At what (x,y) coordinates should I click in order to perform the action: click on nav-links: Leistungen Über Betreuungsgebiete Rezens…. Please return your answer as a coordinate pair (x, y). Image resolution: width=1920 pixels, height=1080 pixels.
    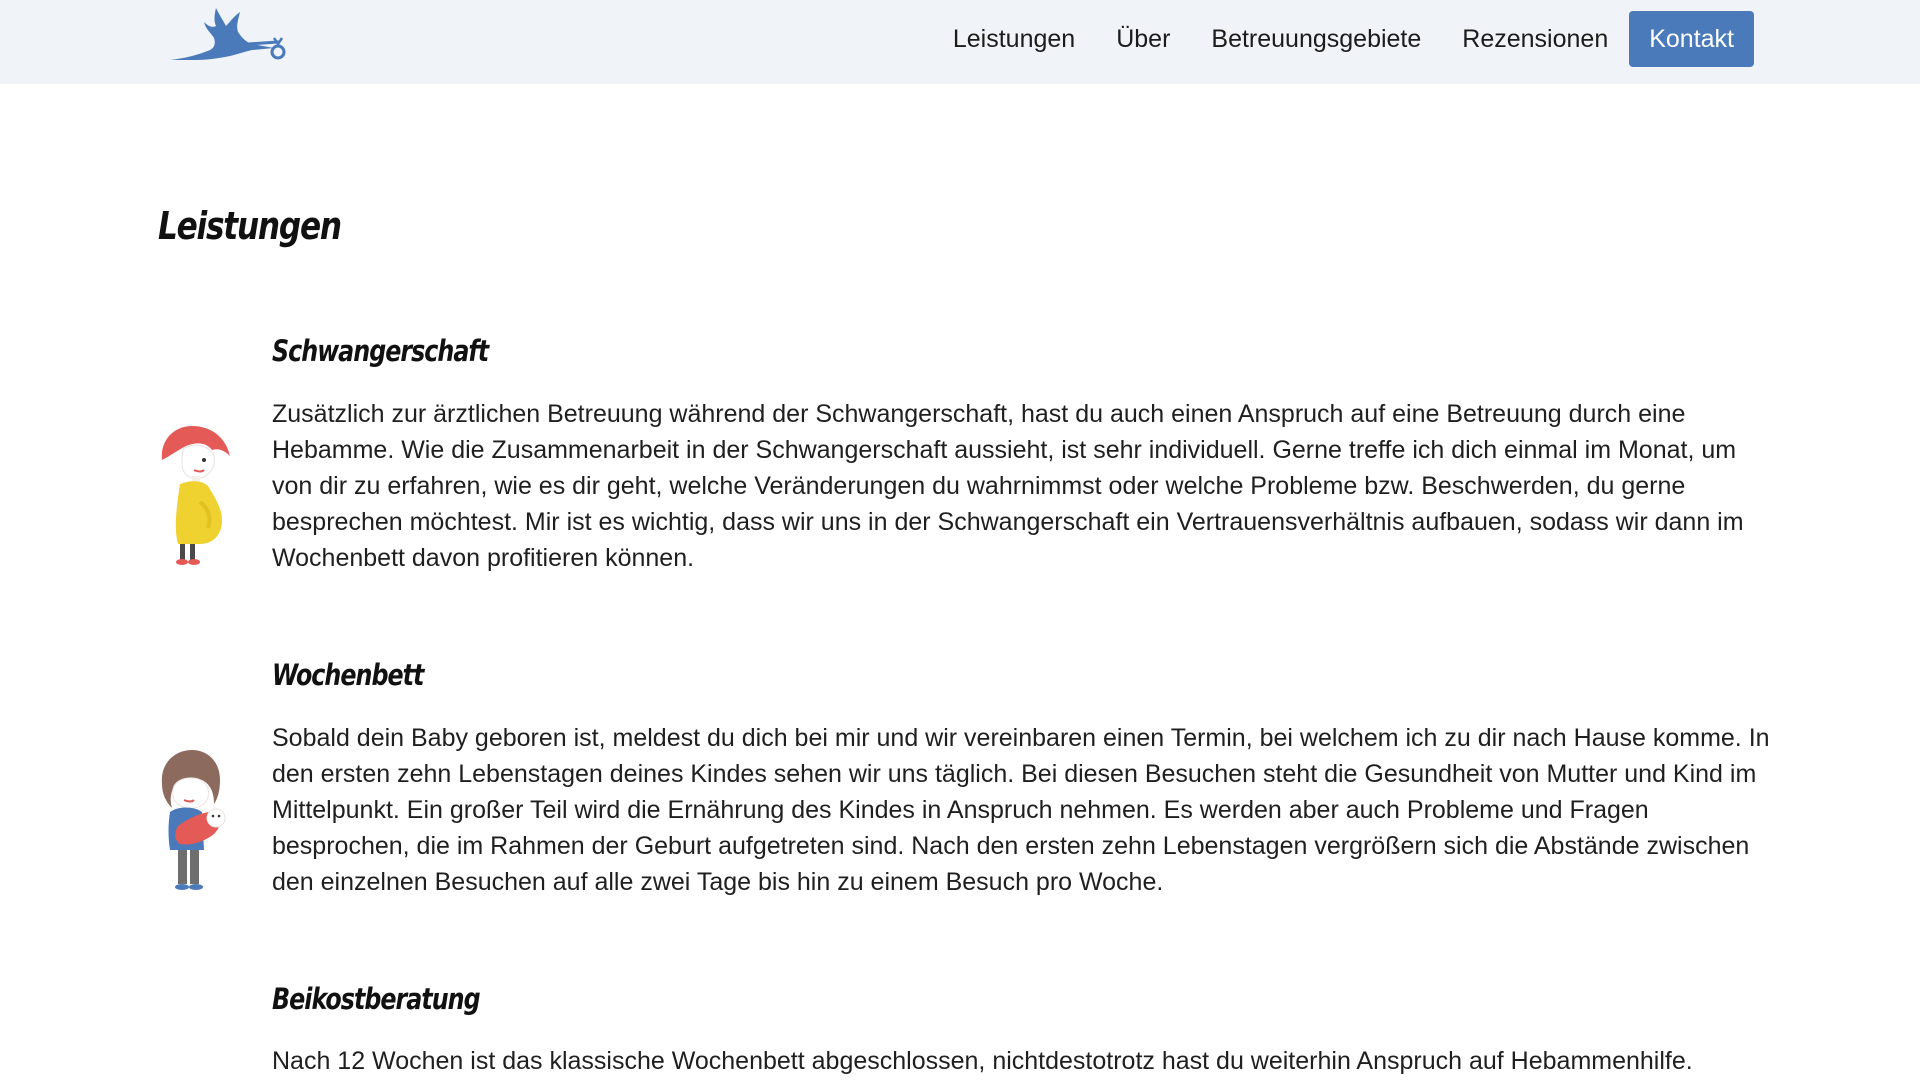
    Looking at the image, I should click on (1353, 39).